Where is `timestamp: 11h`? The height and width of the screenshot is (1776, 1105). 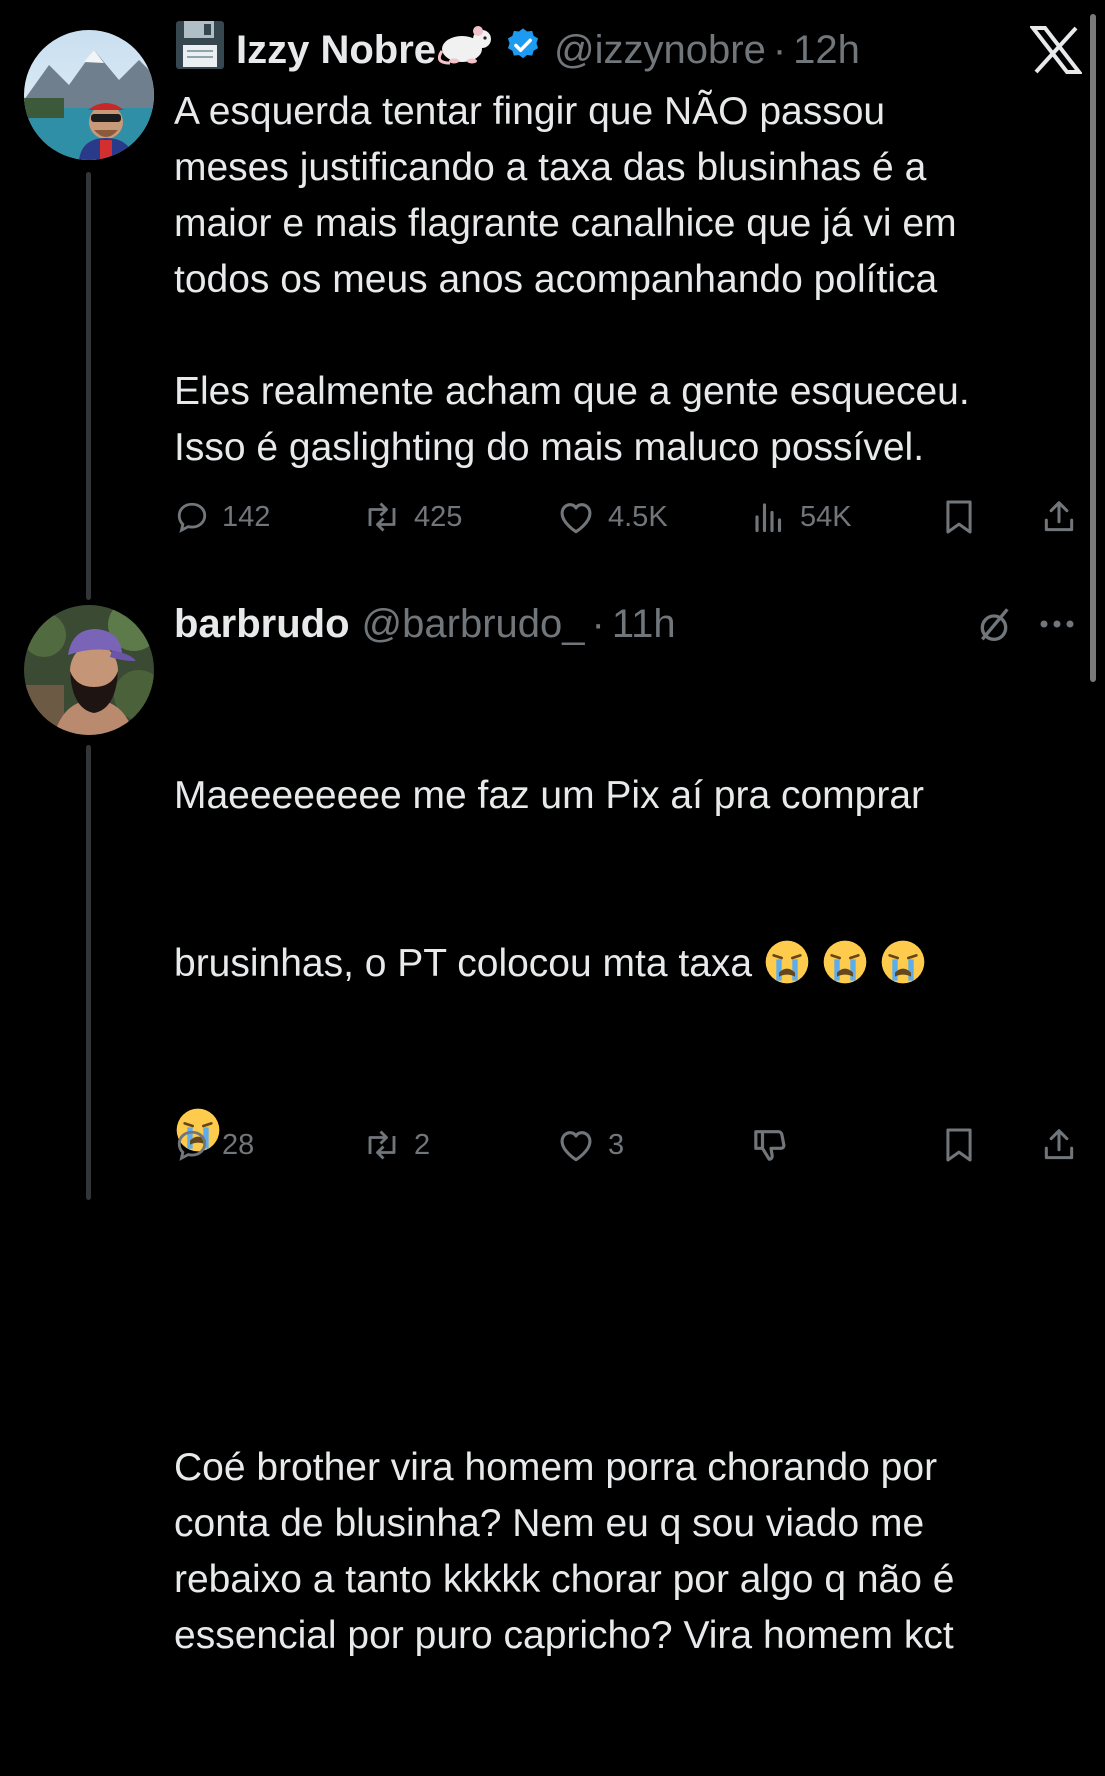 timestamp: 11h is located at coordinates (644, 624).